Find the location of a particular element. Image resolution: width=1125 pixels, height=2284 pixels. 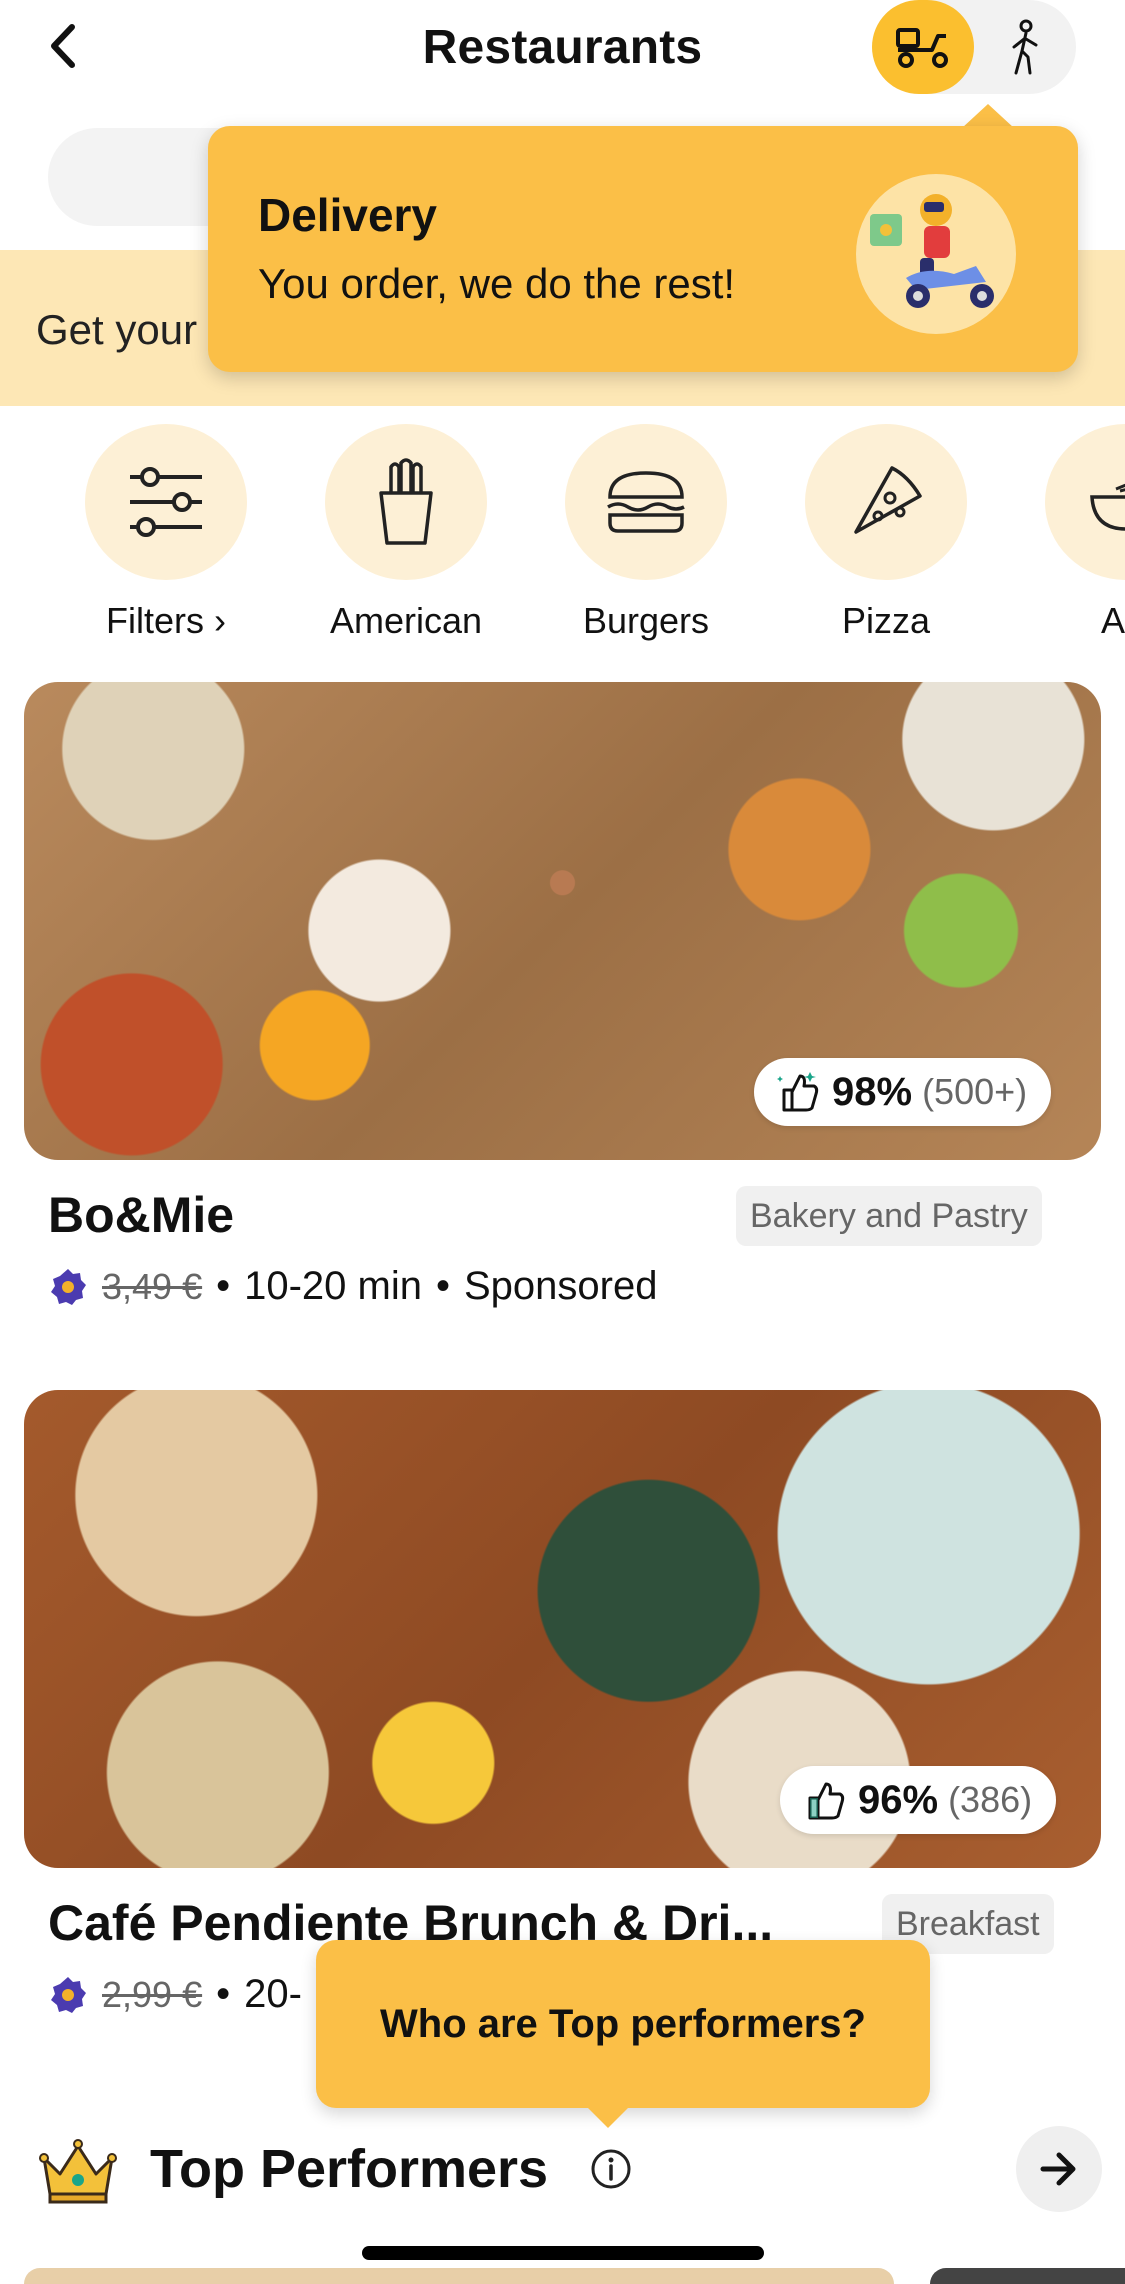

bowl-icon is located at coordinates (1107, 507).